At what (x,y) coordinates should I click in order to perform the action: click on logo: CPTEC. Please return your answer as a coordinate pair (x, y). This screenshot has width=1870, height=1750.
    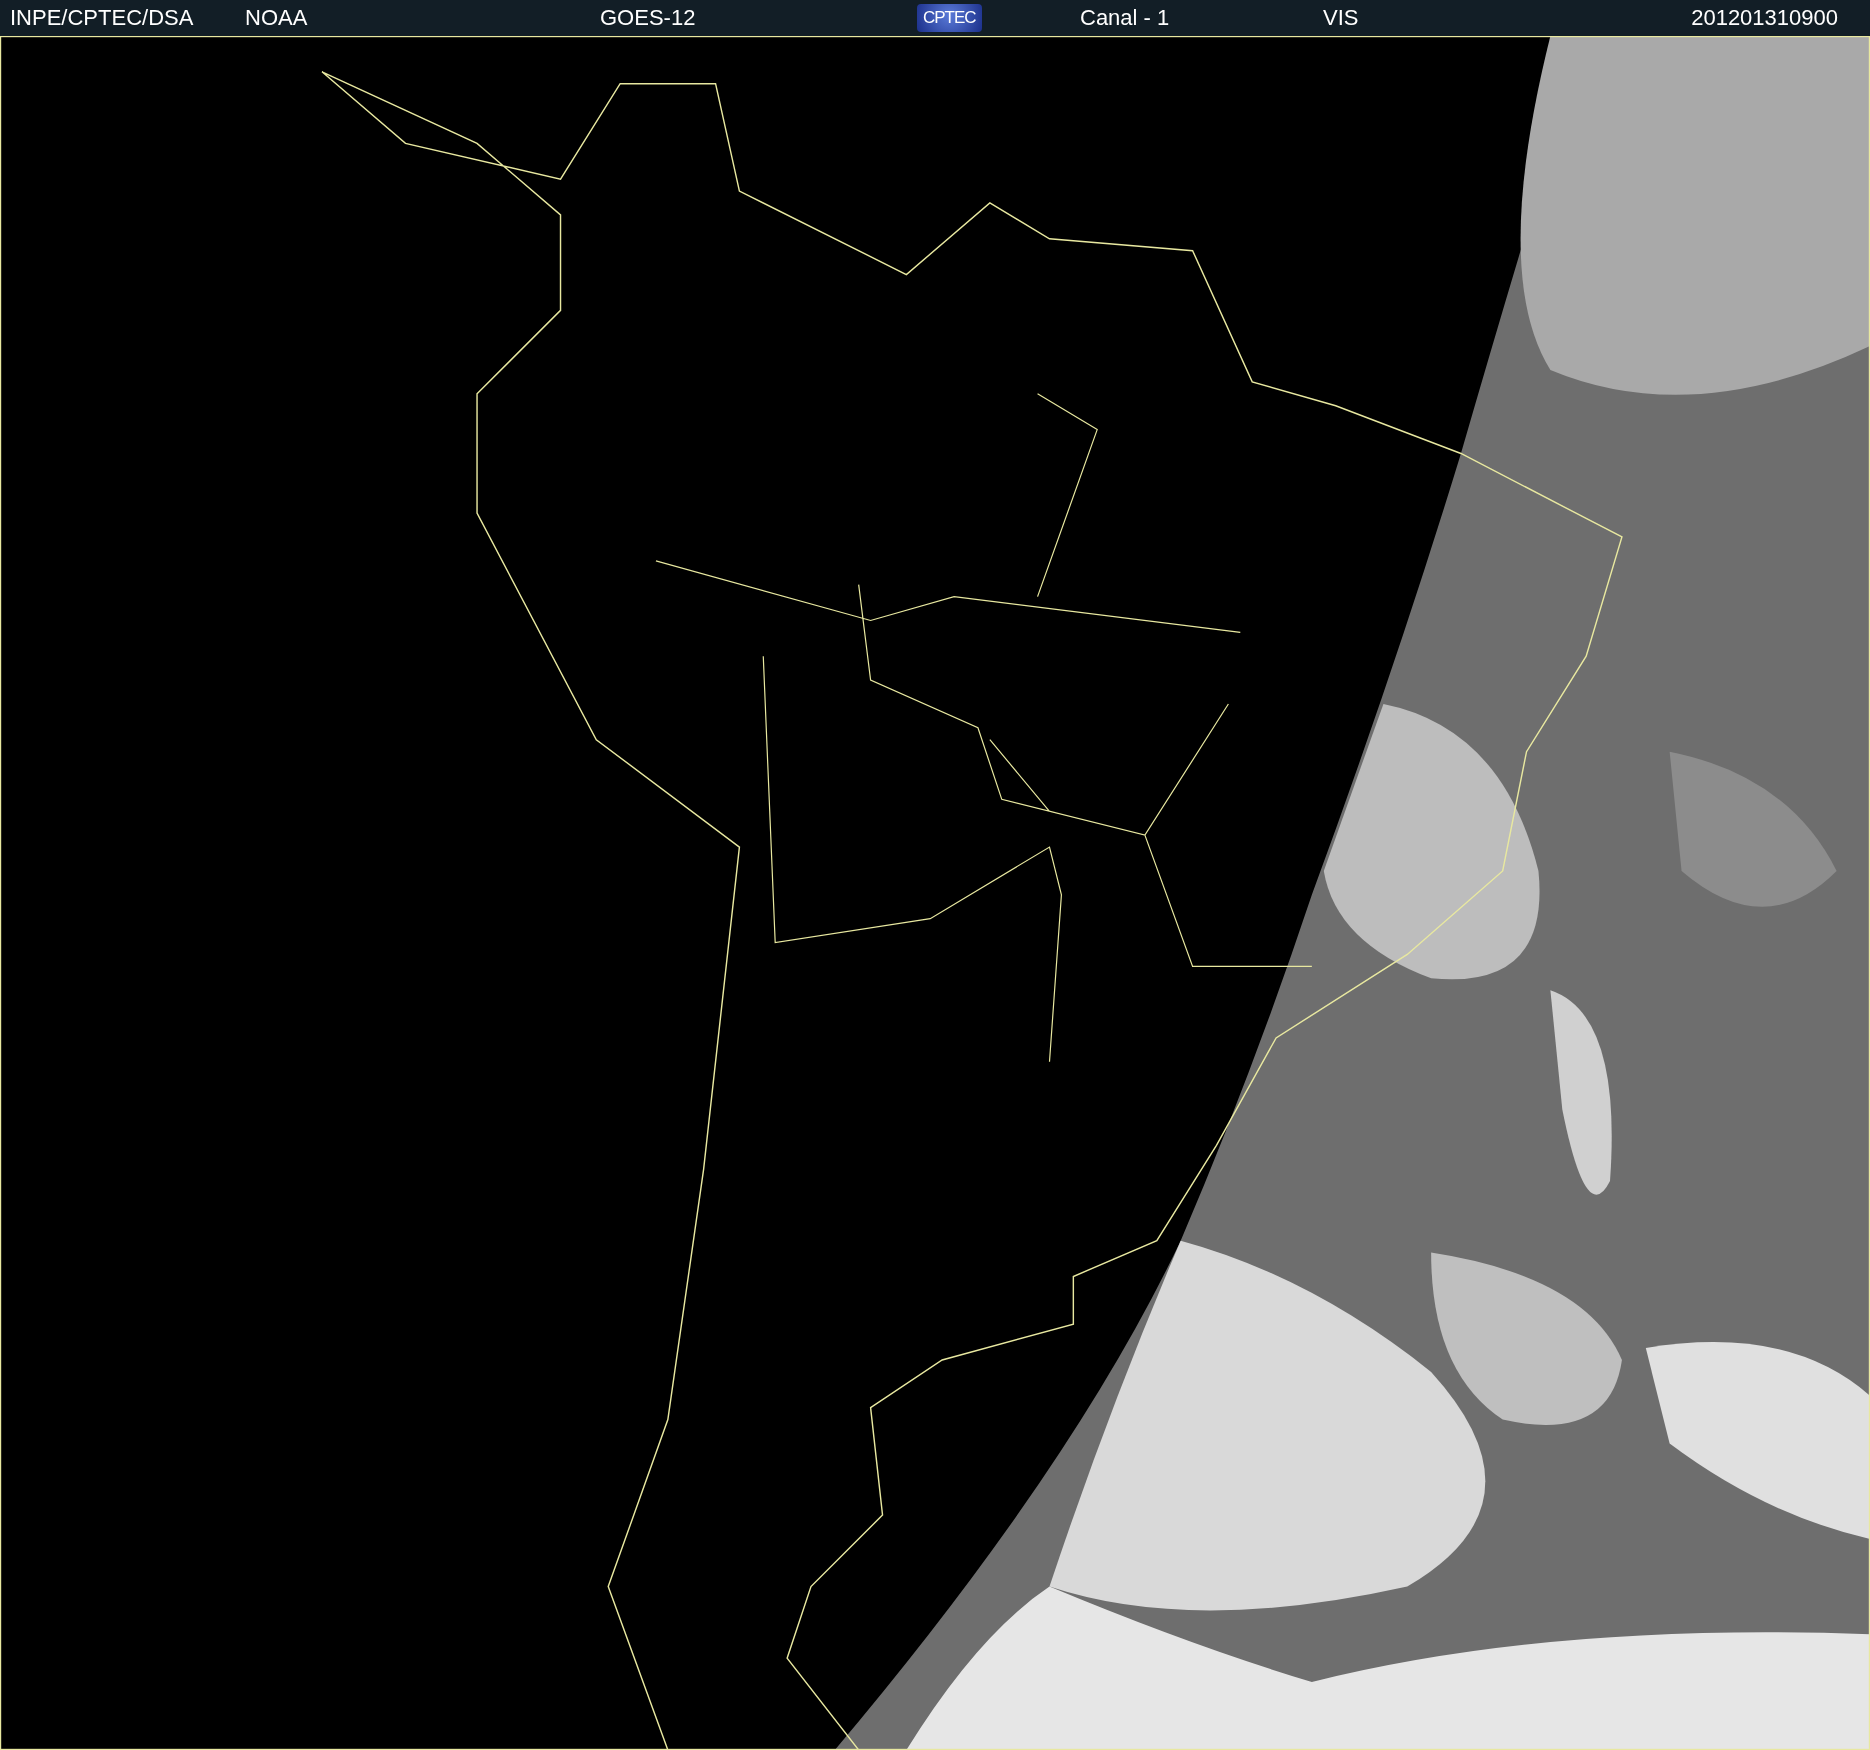
    Looking at the image, I should click on (949, 18).